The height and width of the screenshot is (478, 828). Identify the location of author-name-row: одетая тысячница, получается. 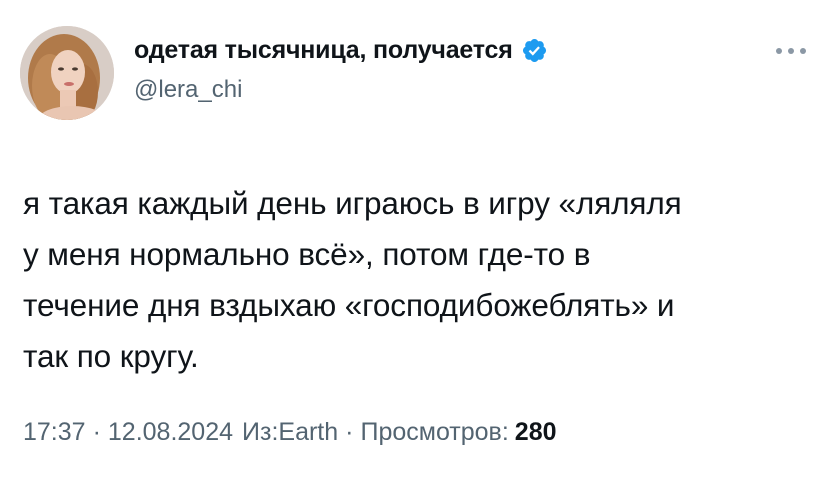
(341, 50).